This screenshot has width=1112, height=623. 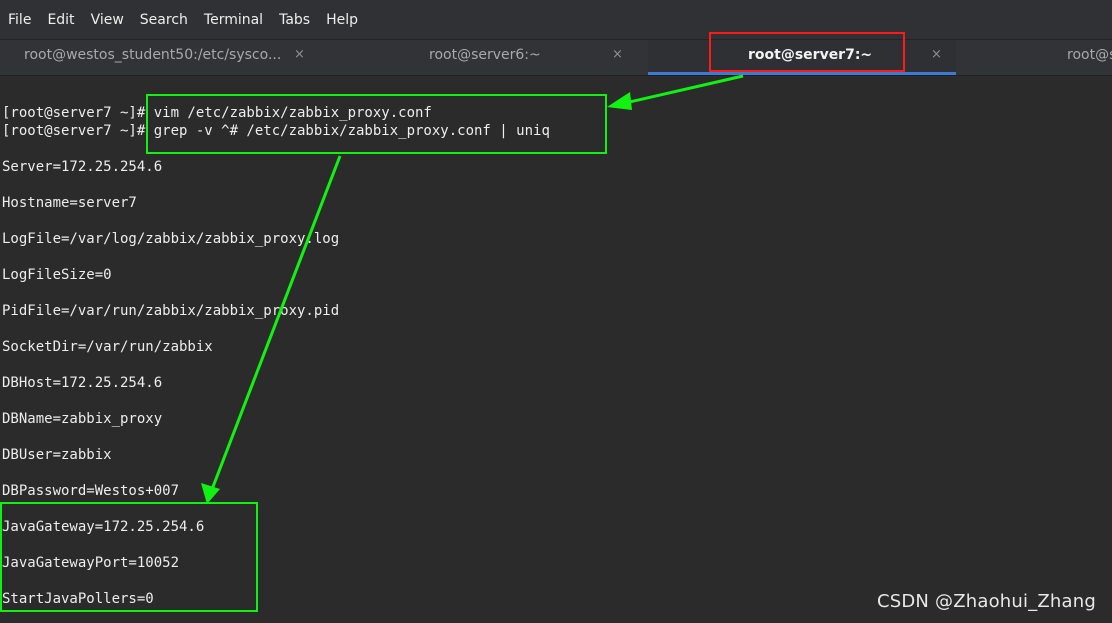 I want to click on terminal-line: Hostname=server7, so click(x=69, y=203).